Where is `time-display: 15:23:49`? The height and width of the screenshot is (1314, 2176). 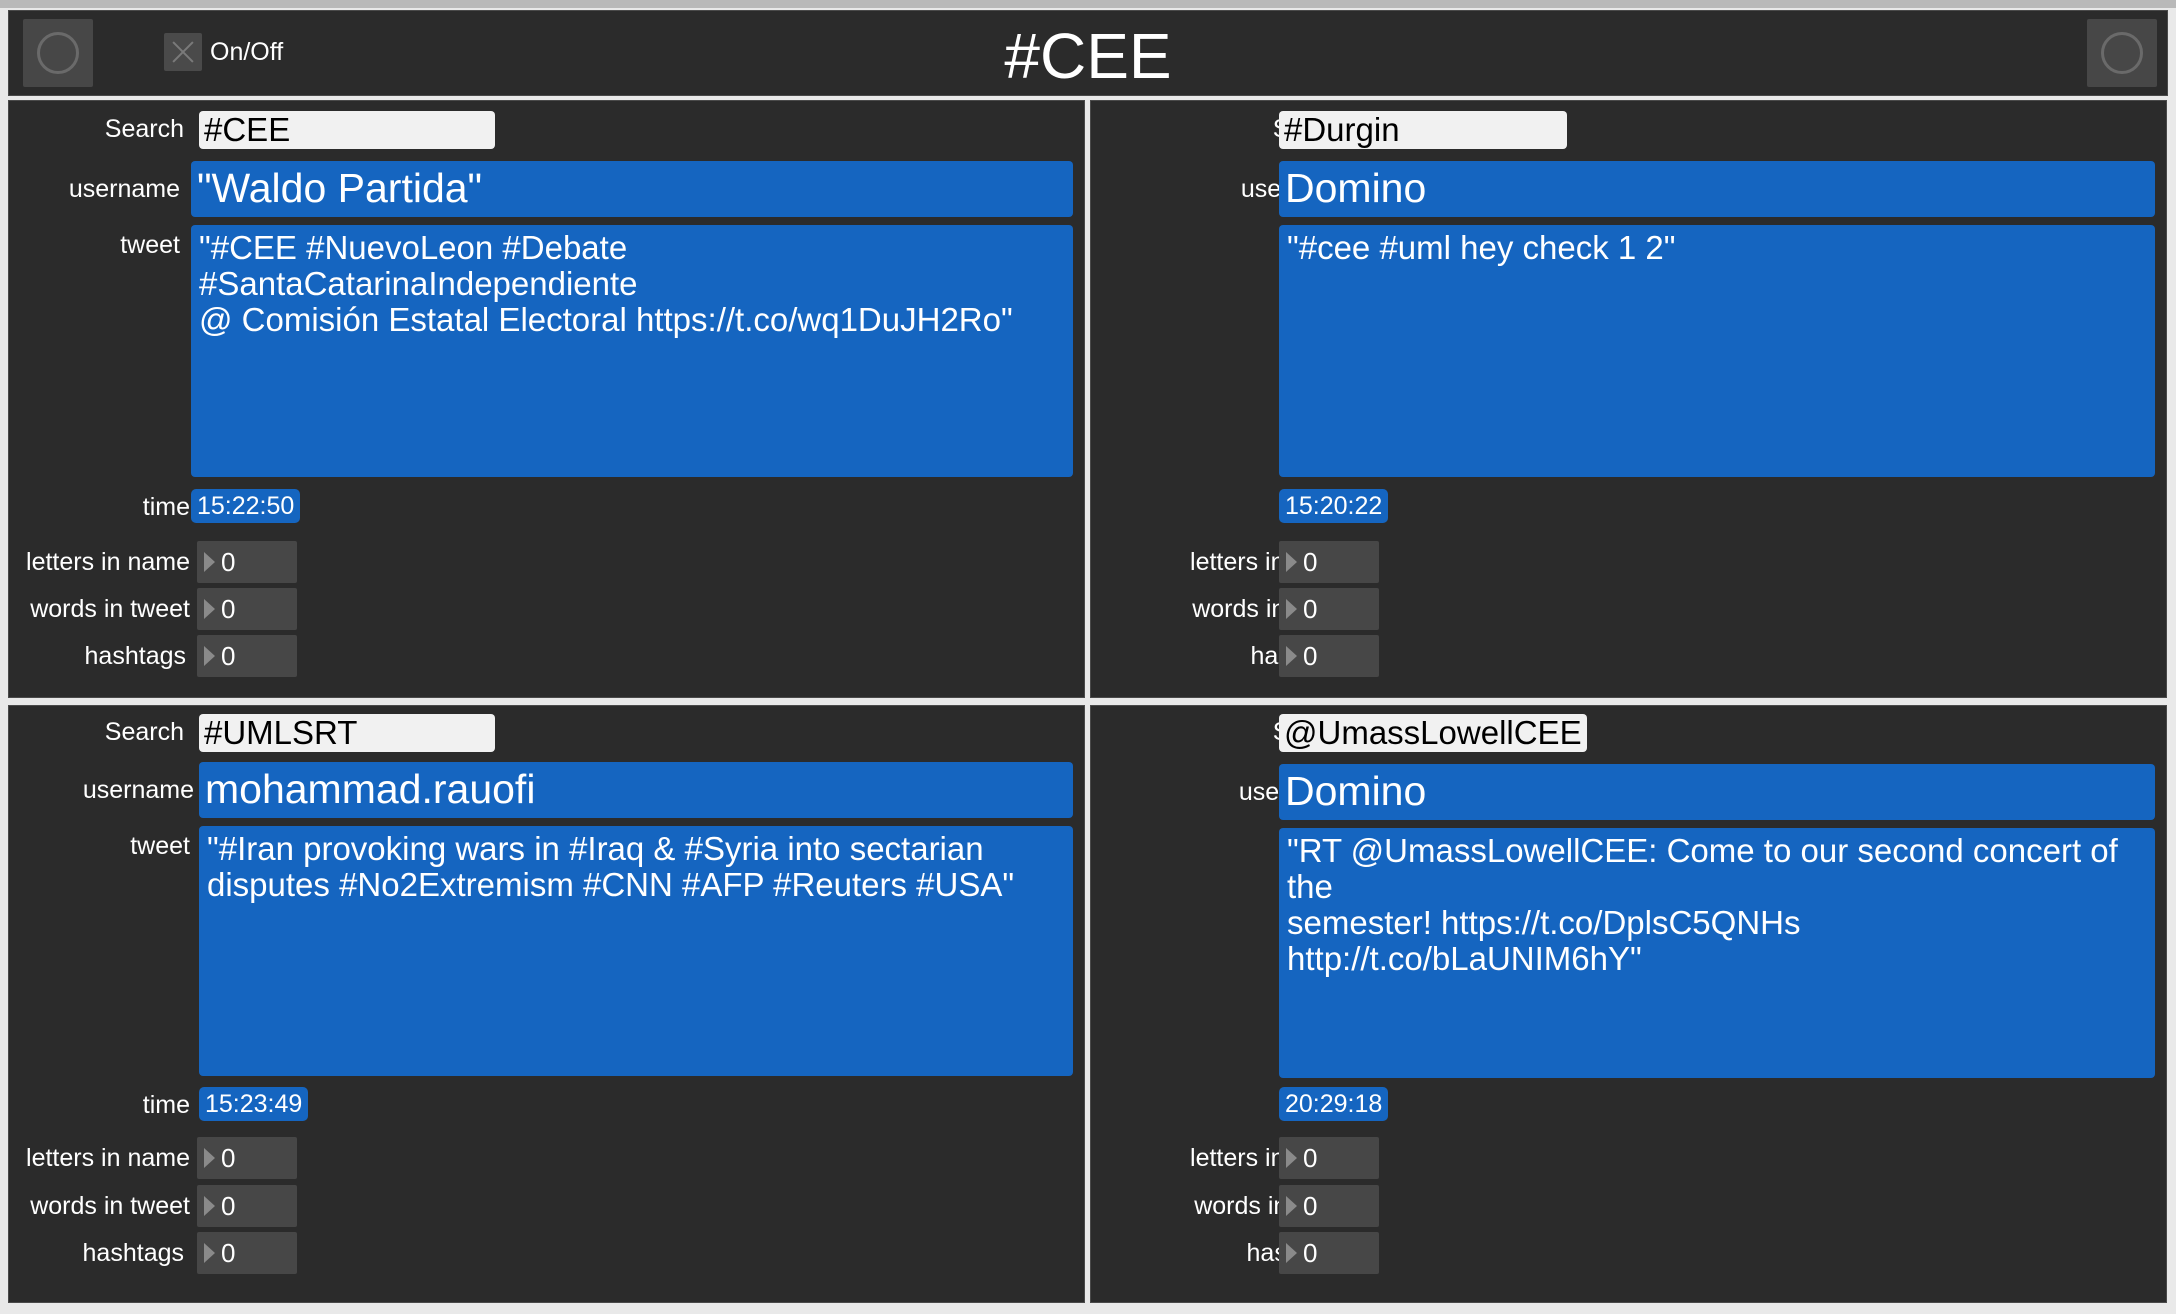
time-display: 15:23:49 is located at coordinates (254, 1104).